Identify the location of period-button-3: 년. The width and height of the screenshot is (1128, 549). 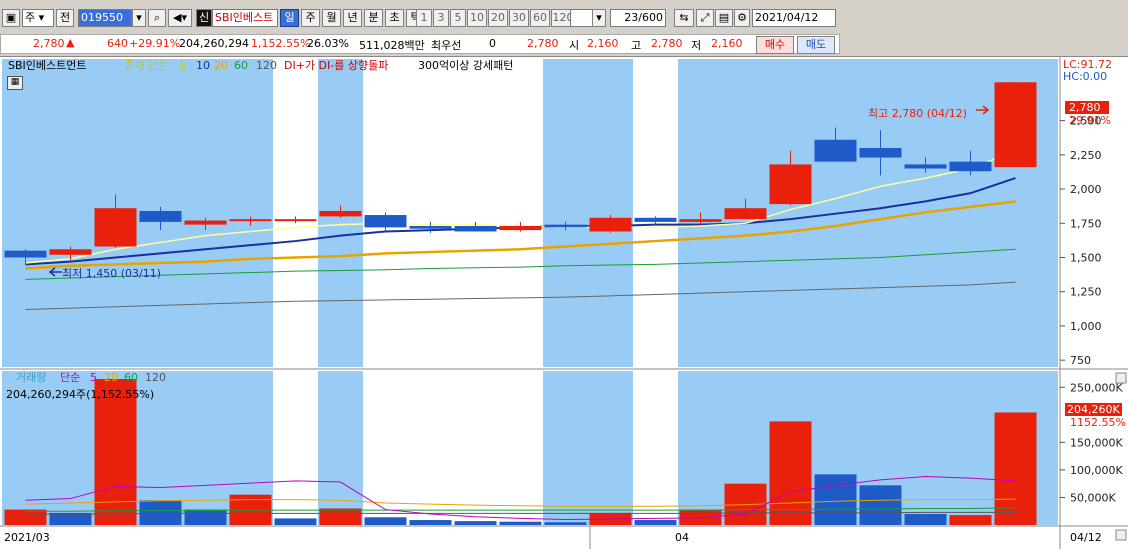
(352, 18).